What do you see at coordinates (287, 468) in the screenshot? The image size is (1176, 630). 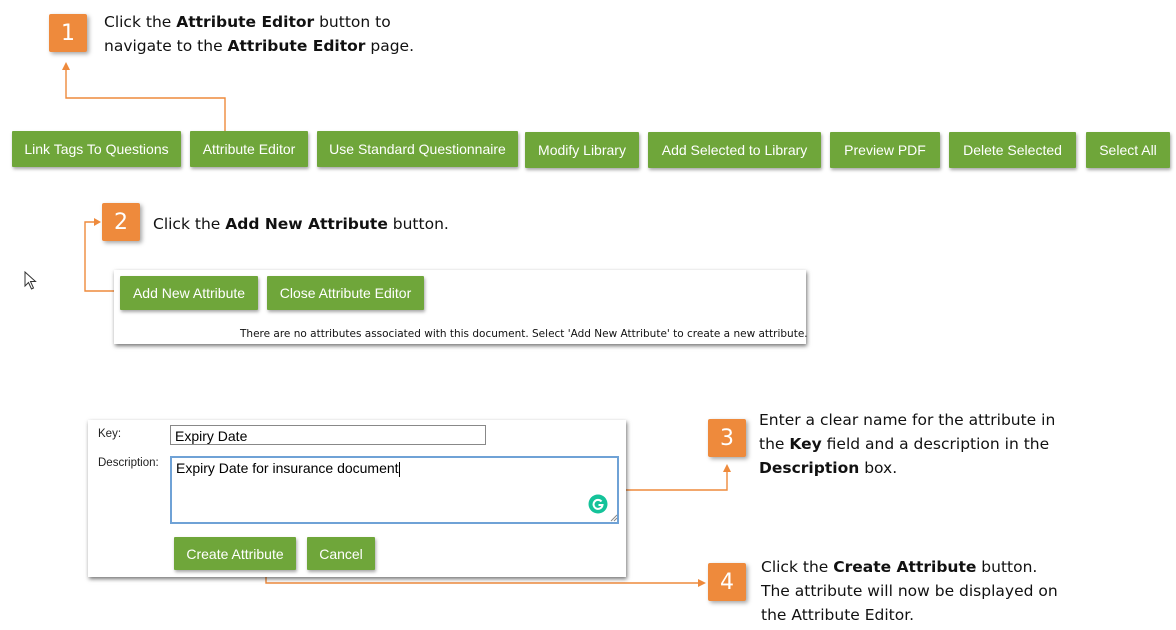 I see `description-text: Expiry Date for insurance document` at bounding box center [287, 468].